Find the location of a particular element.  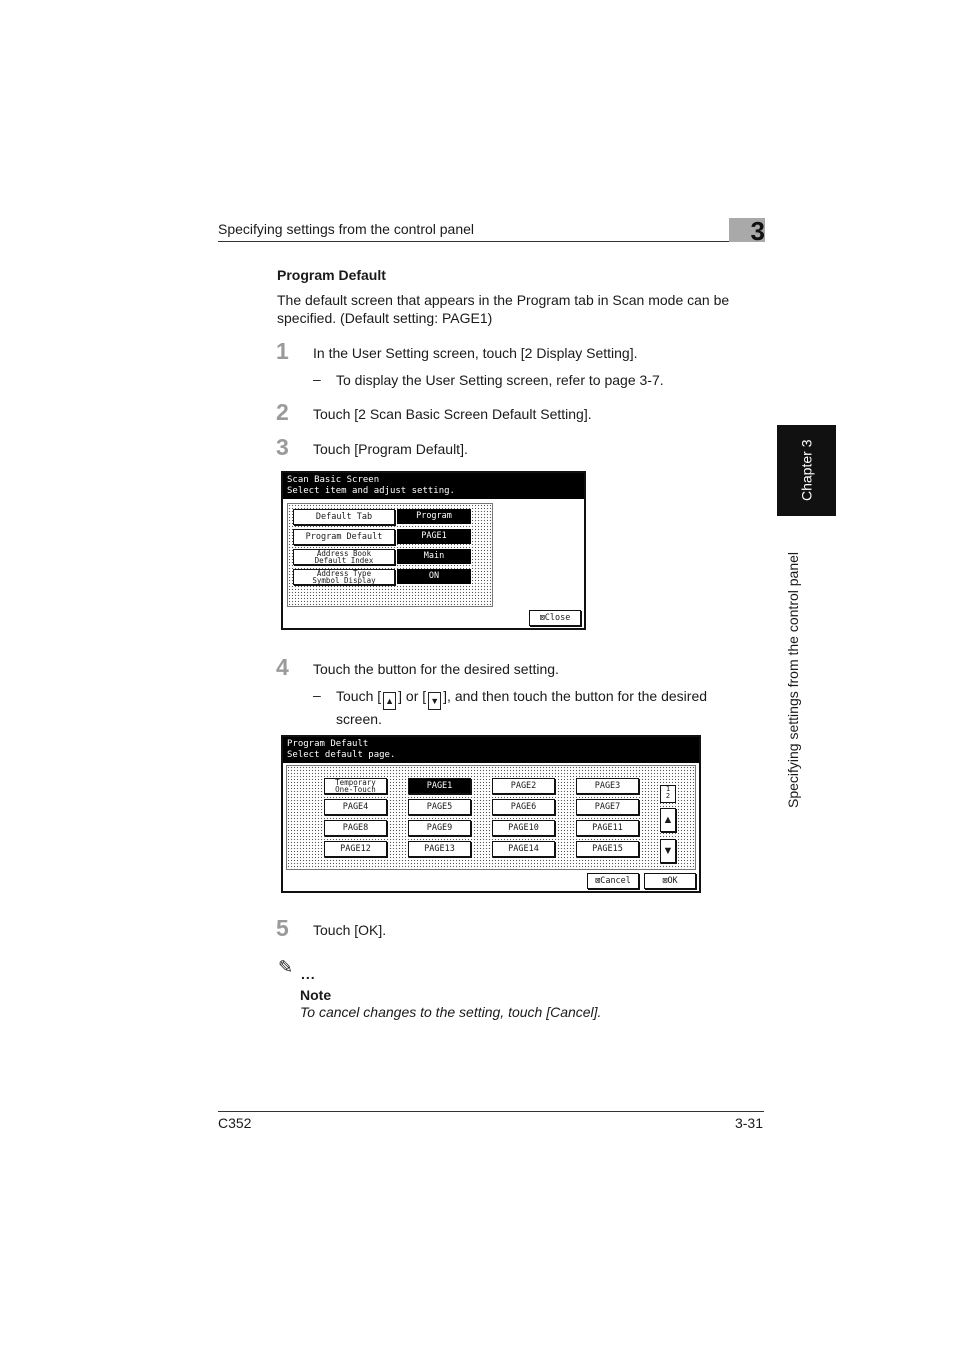

button-label-line: Symbol Display is located at coordinates (344, 580).